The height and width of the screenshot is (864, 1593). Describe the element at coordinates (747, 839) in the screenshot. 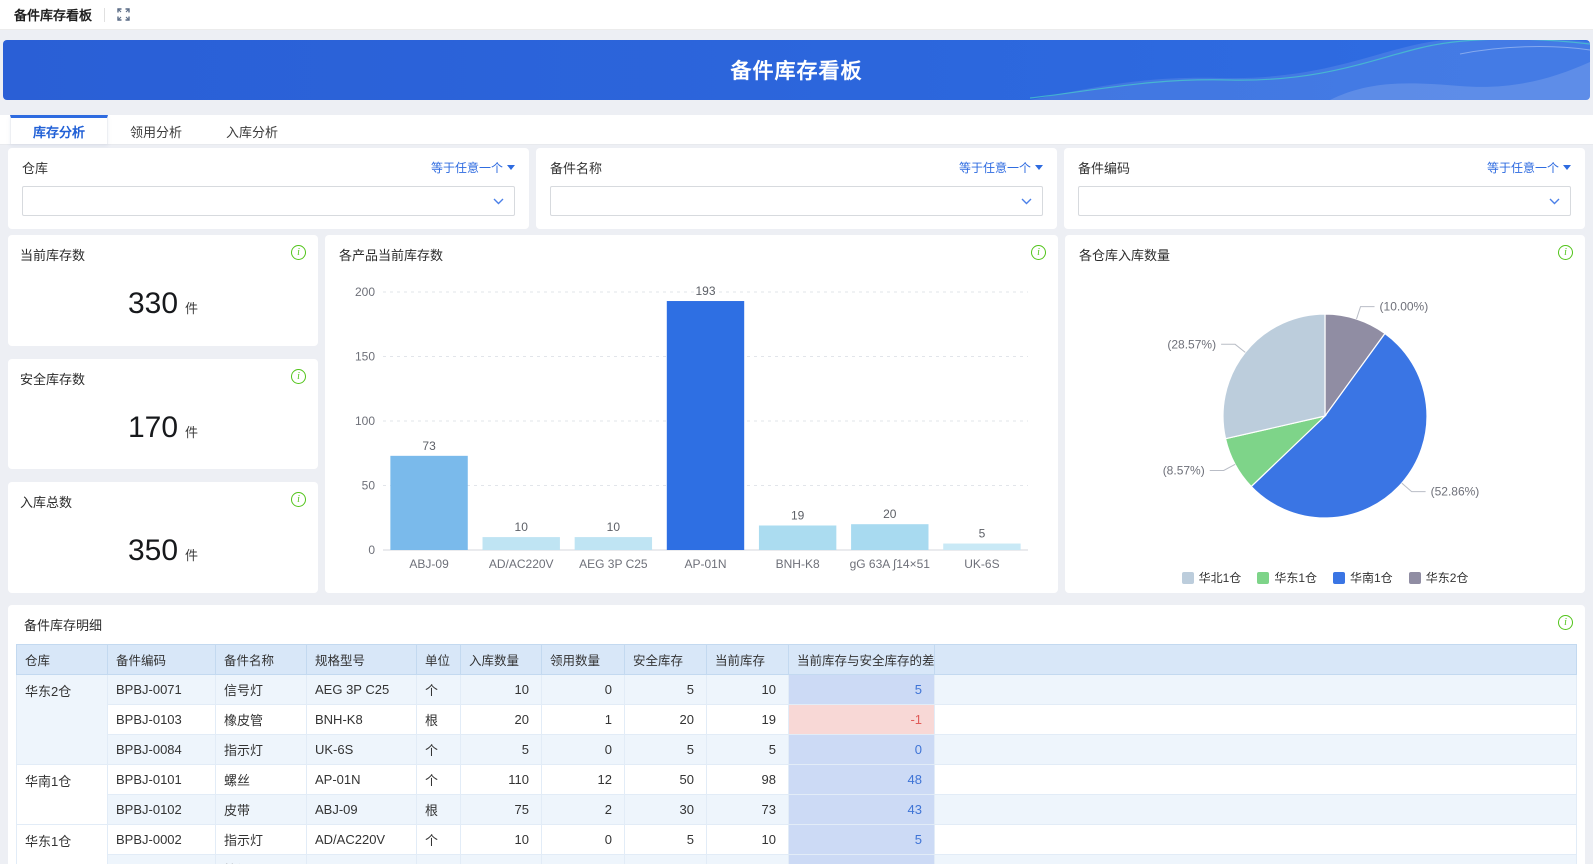

I see `current-stock-cell: 10` at that location.